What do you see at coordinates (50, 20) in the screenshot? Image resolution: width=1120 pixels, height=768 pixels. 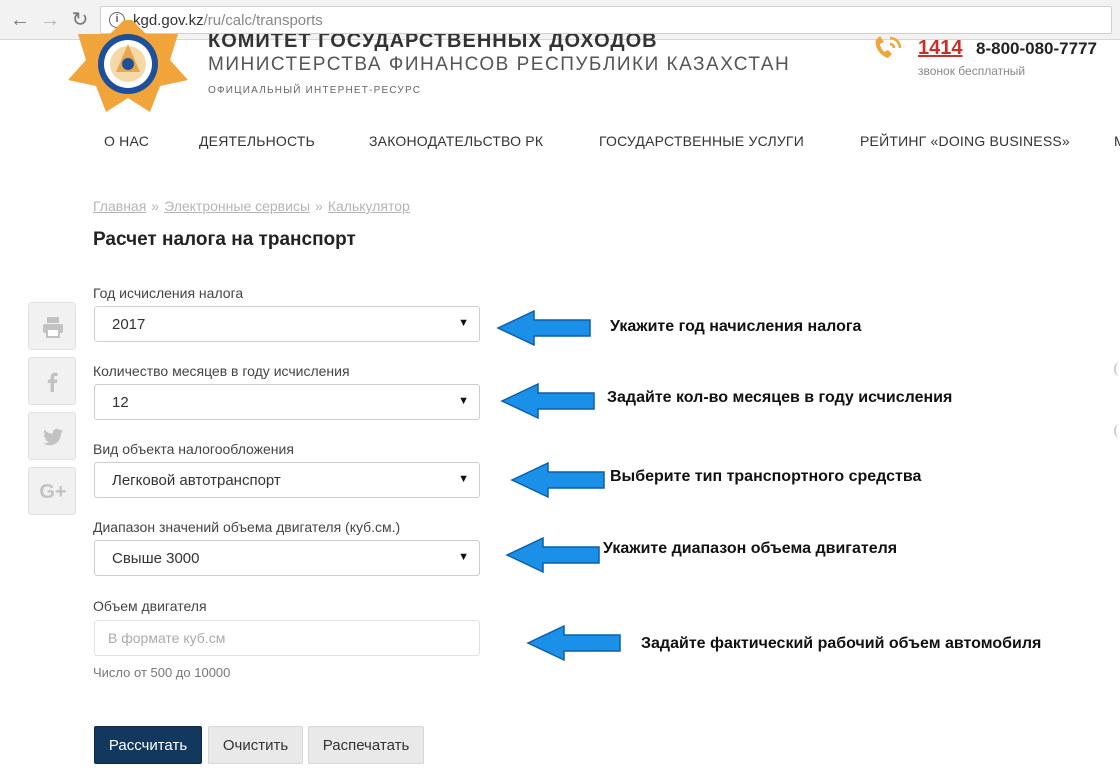 I see `arrow-right-icon: →` at bounding box center [50, 20].